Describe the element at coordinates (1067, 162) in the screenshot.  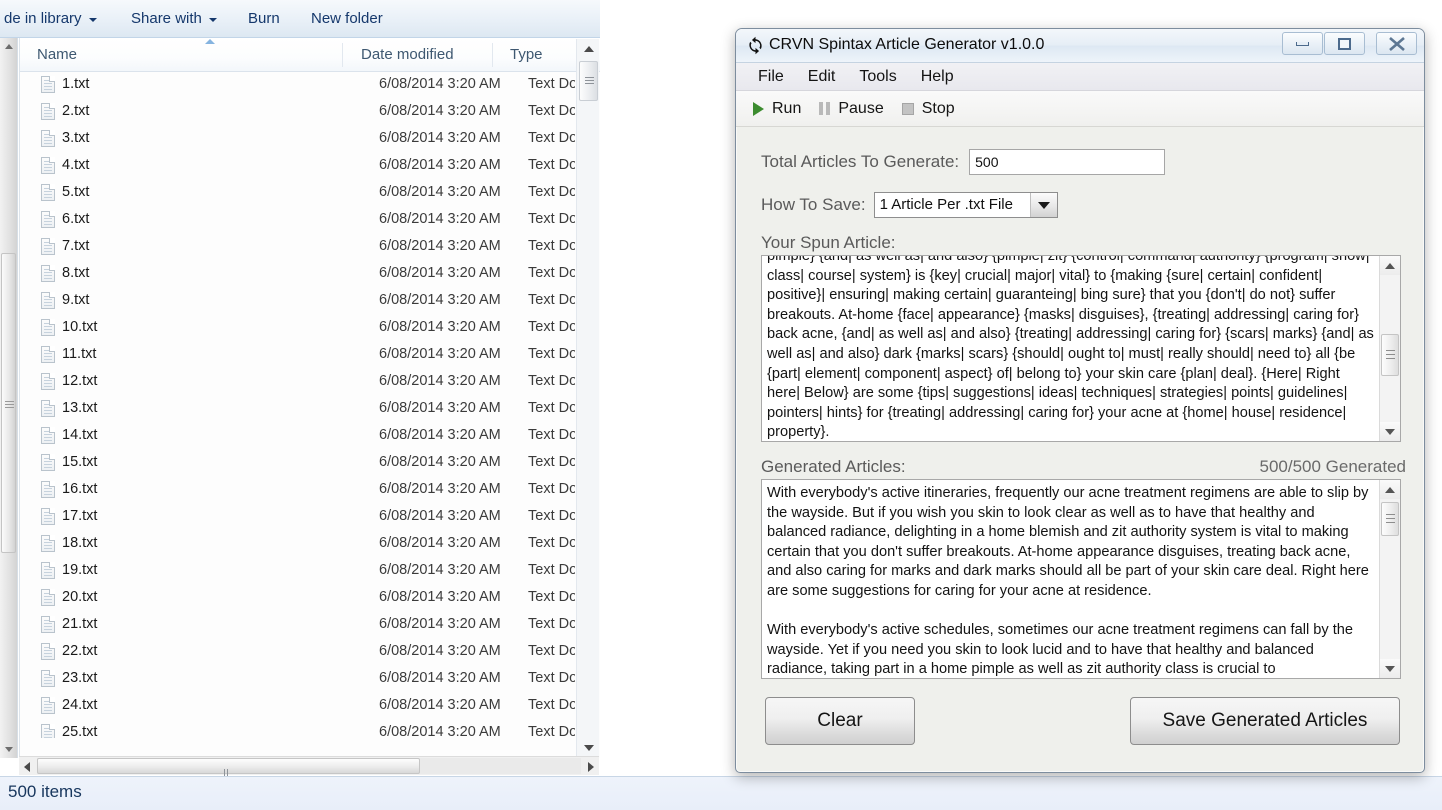
I see `total-articles-input` at that location.